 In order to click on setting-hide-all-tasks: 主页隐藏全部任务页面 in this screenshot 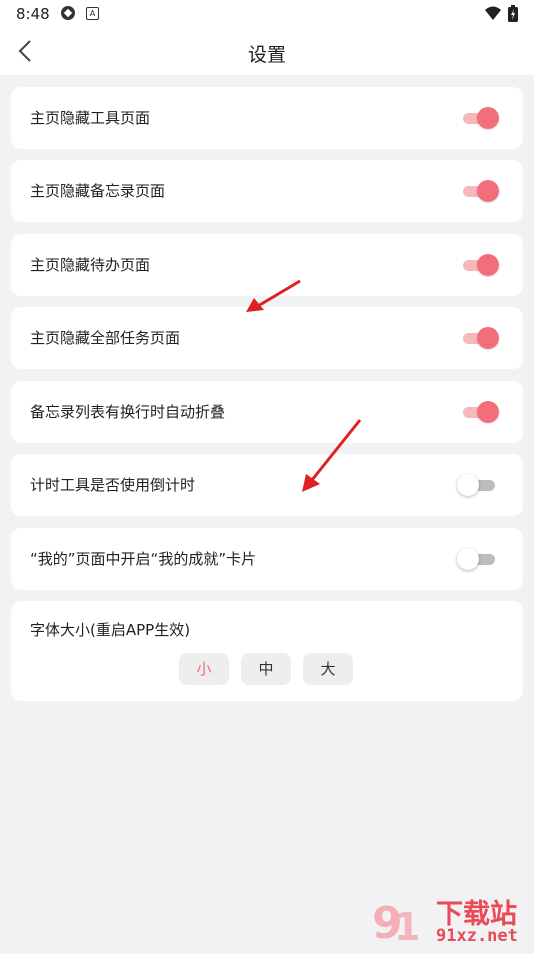, I will do `click(267, 338)`.